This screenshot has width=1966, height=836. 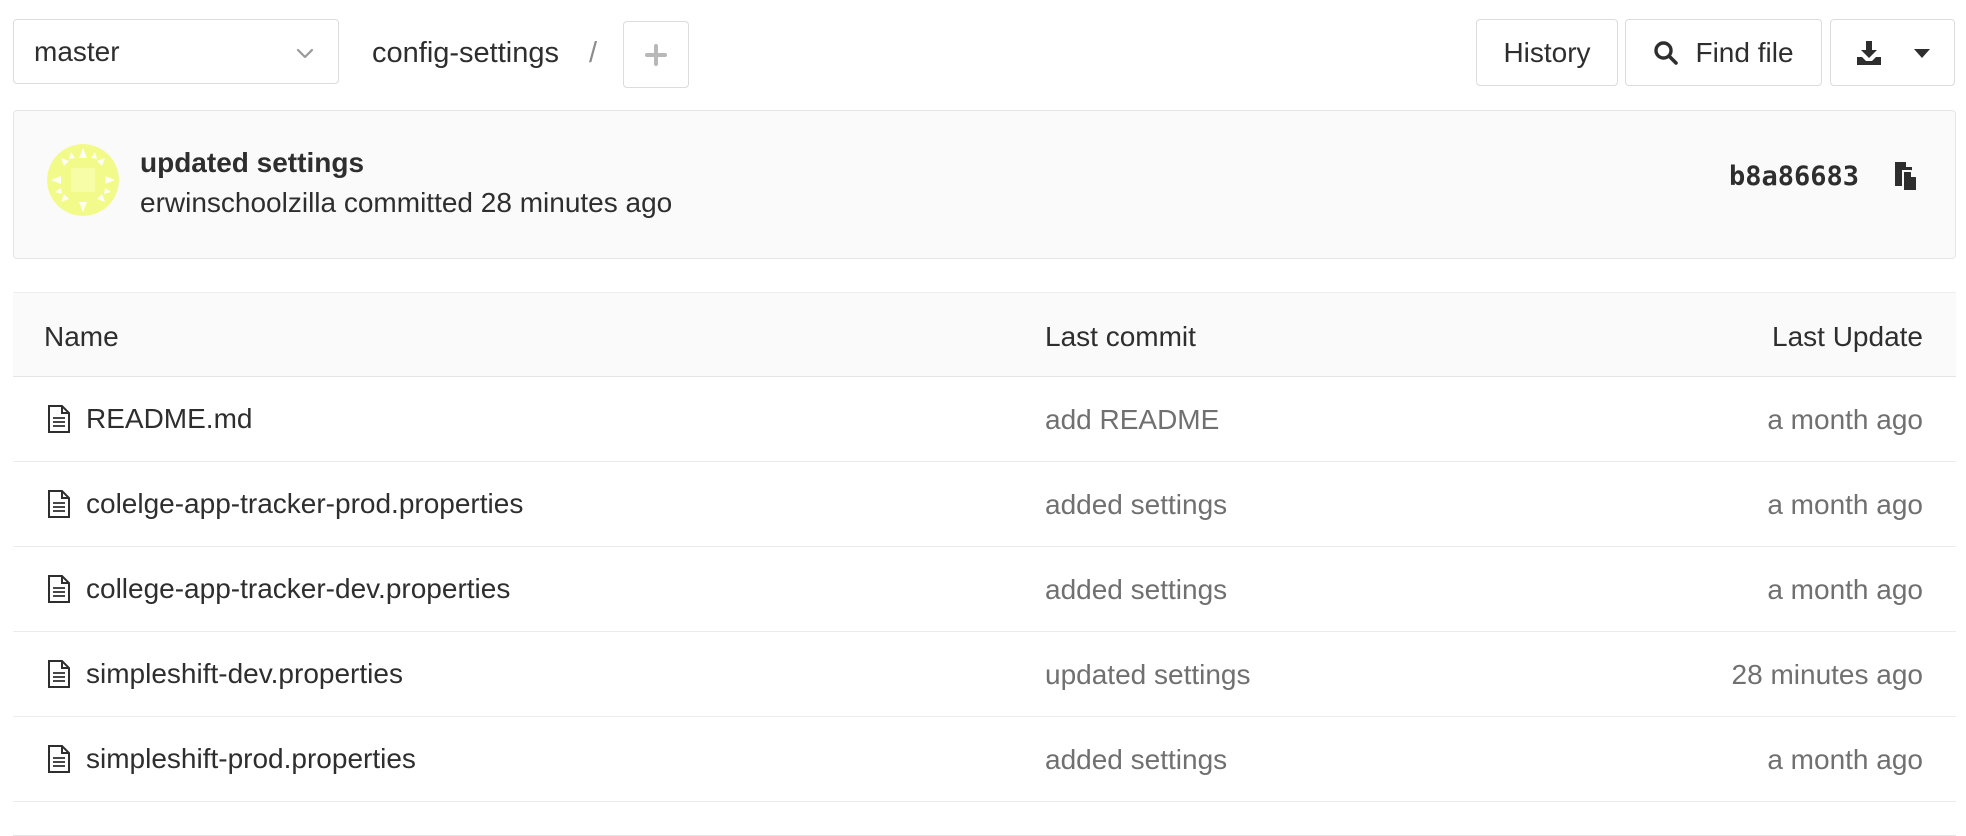 What do you see at coordinates (984, 334) in the screenshot?
I see `table-header: Name Last commit Last Update` at bounding box center [984, 334].